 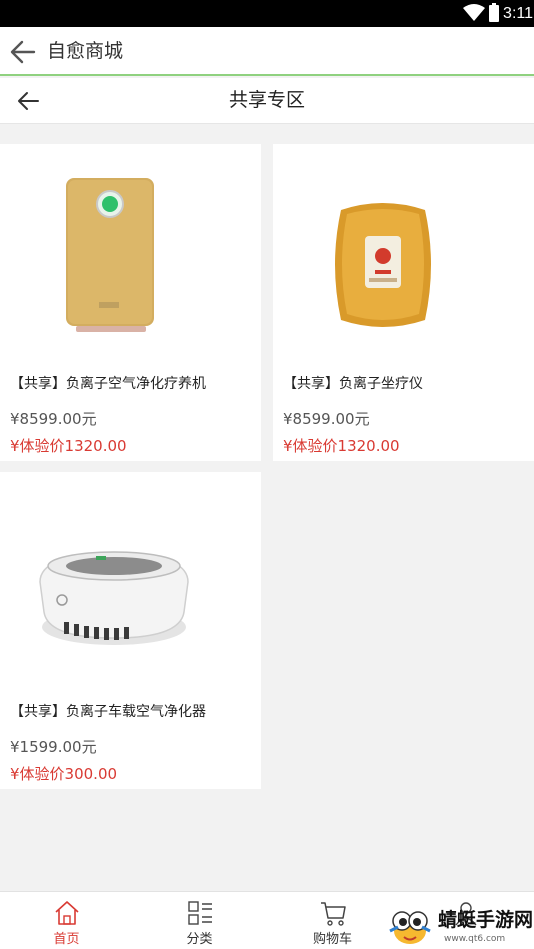 What do you see at coordinates (267, 51) in the screenshot?
I see `app-header: 自愈商城` at bounding box center [267, 51].